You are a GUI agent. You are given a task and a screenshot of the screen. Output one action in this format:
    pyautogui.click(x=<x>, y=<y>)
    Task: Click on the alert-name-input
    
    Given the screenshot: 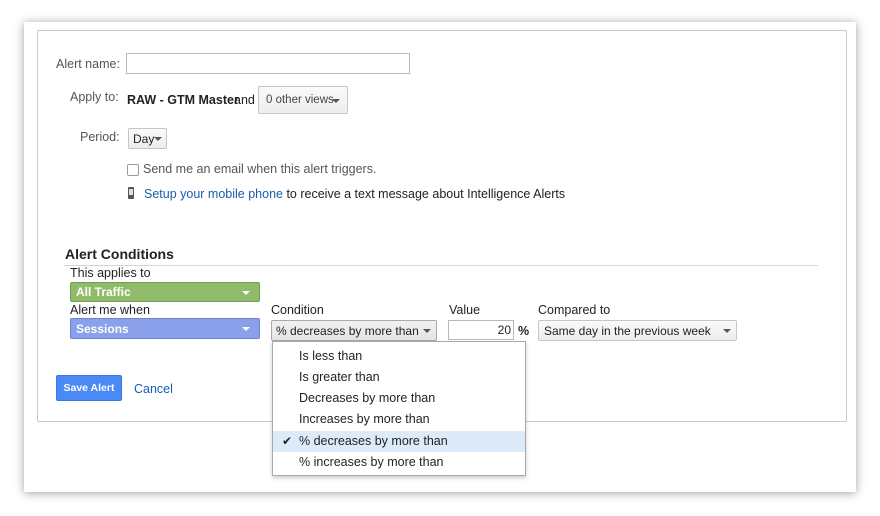 What is the action you would take?
    pyautogui.click(x=268, y=63)
    